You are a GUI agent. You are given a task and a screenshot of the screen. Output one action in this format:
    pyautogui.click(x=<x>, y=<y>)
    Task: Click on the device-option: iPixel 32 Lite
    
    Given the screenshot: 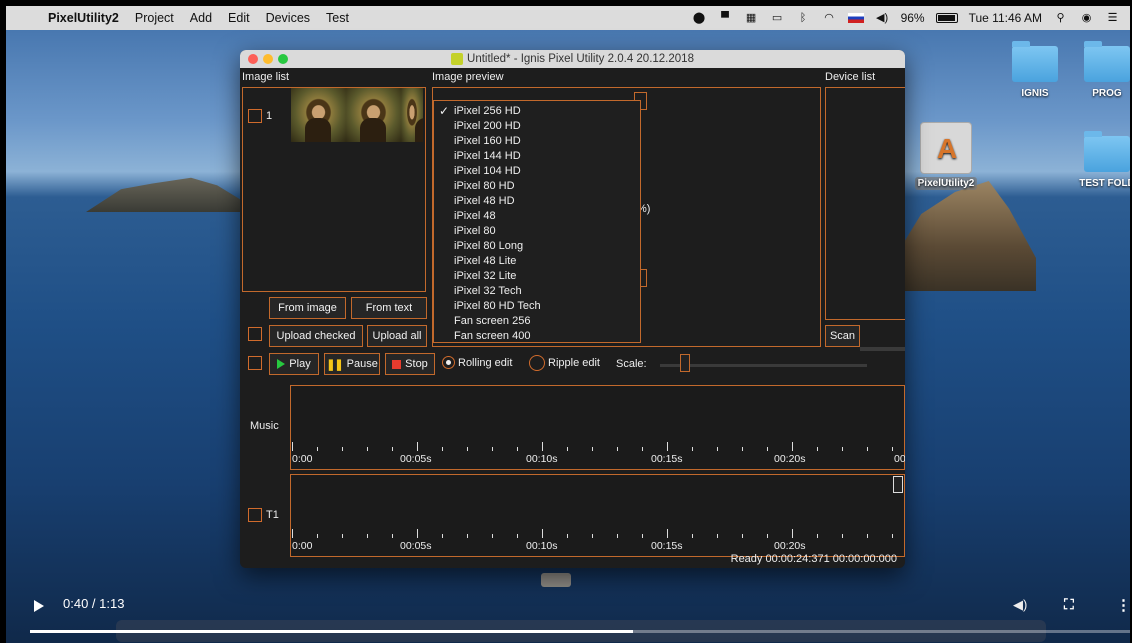 What is the action you would take?
    pyautogui.click(x=537, y=276)
    